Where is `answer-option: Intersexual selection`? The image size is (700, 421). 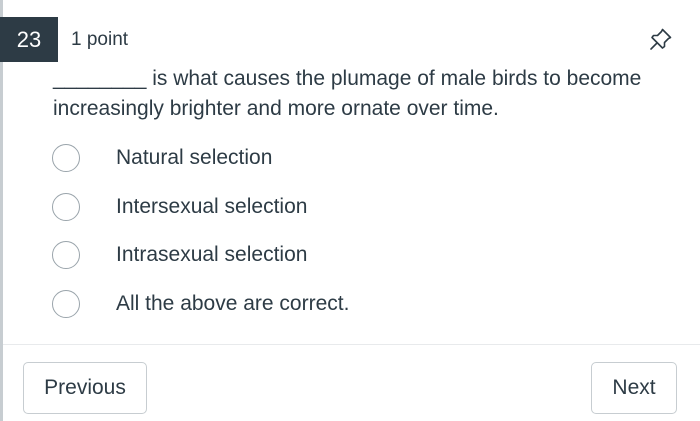
answer-option: Intersexual selection is located at coordinates (352, 207).